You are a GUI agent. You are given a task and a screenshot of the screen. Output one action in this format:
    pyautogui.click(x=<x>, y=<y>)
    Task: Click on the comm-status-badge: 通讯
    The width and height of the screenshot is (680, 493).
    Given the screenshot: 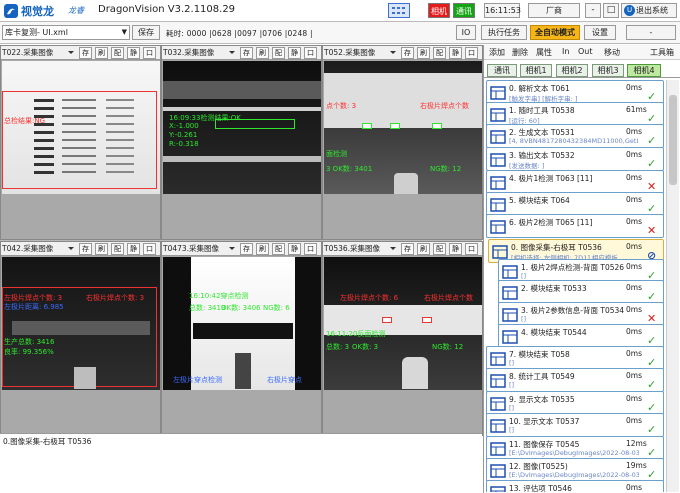 What is the action you would take?
    pyautogui.click(x=464, y=10)
    